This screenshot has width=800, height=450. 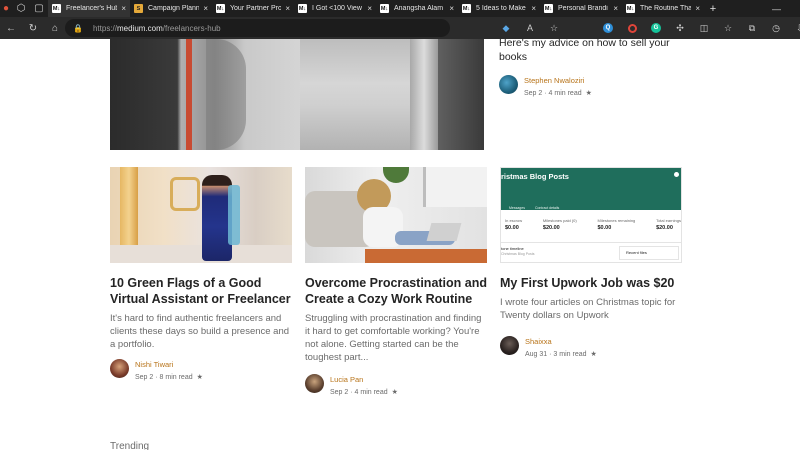 What do you see at coordinates (593, 354) in the screenshot?
I see `member-star-icon: ★` at bounding box center [593, 354].